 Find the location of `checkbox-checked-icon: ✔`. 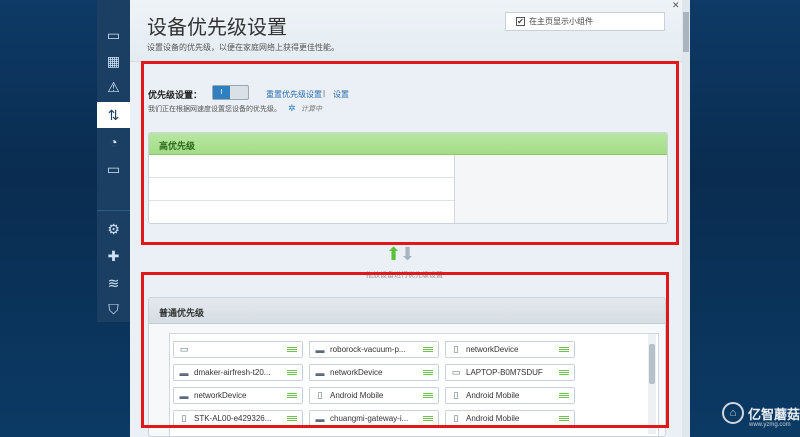

checkbox-checked-icon: ✔ is located at coordinates (520, 21).